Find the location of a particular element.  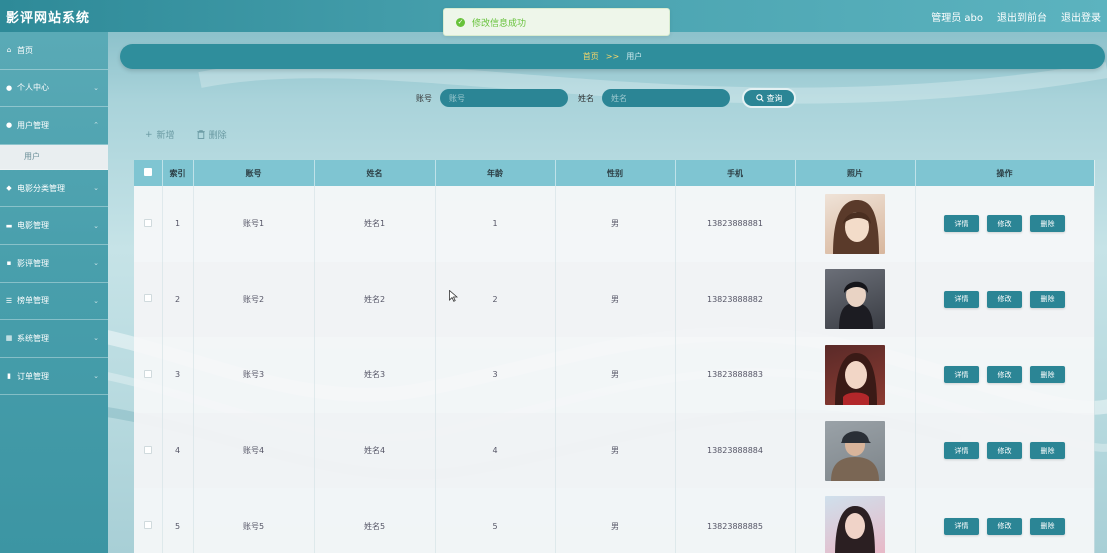

column-header-gender: 性别 is located at coordinates (615, 173).